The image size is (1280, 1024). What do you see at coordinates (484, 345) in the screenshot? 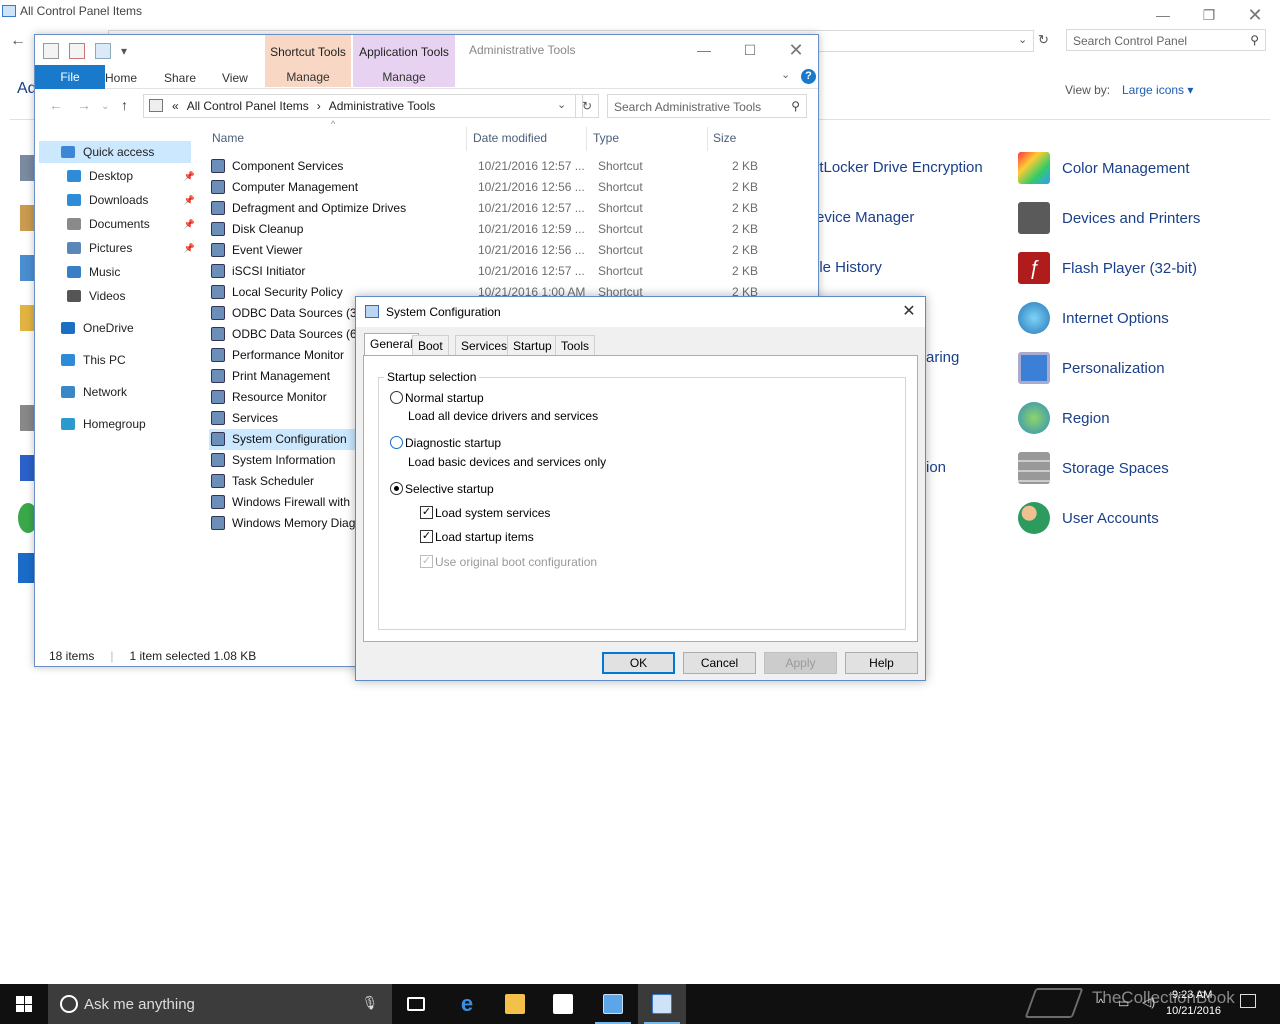
I see `tab-services: Services` at bounding box center [484, 345].